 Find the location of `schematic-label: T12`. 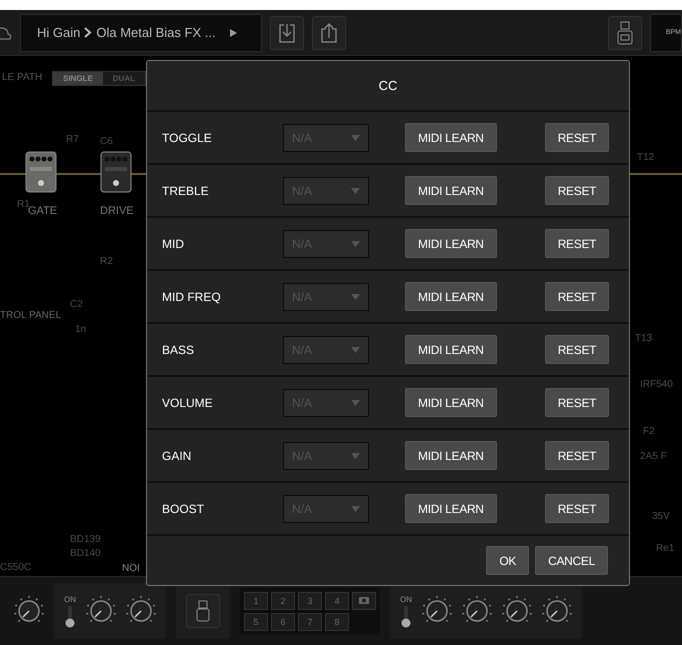

schematic-label: T12 is located at coordinates (645, 157).